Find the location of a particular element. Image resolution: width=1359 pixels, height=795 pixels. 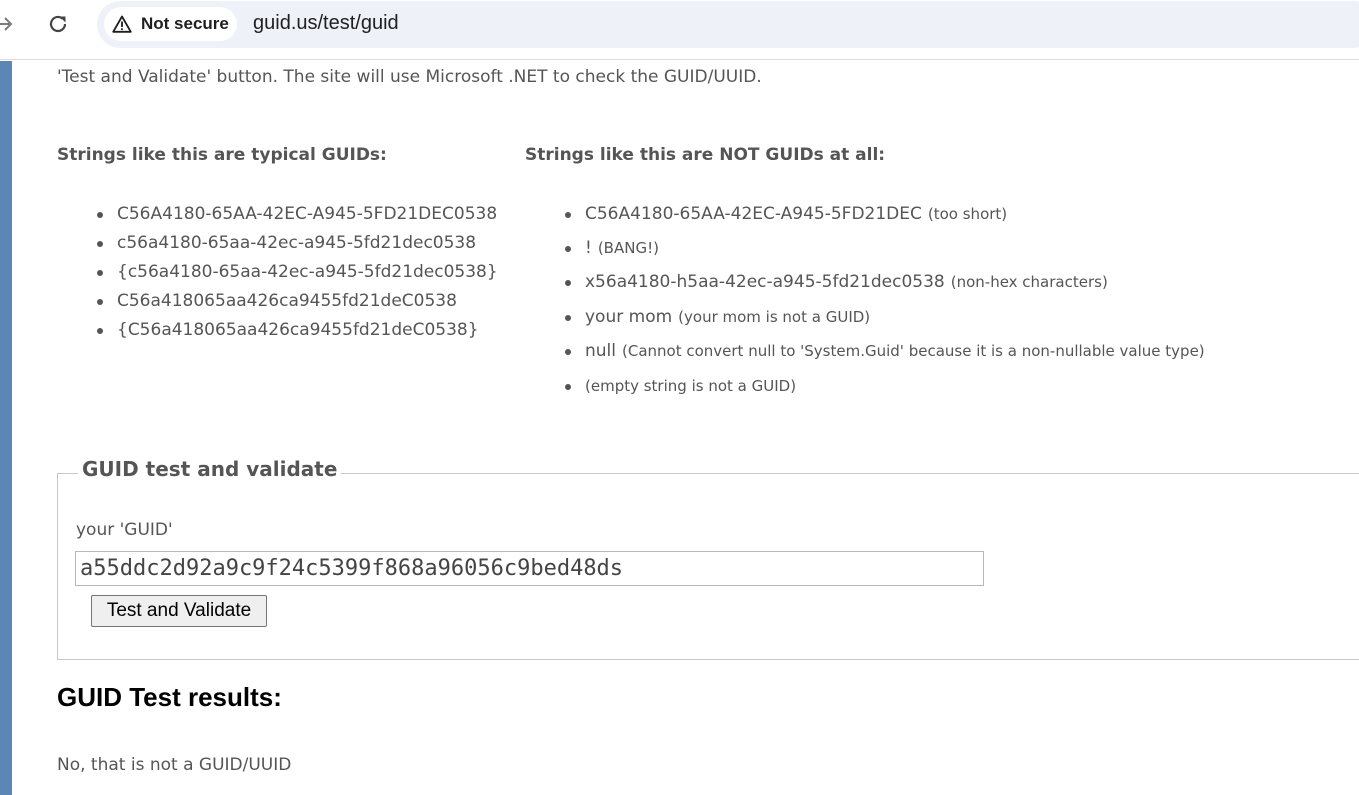

list-item: C56a418065aa426ca9455fd21deC0538 is located at coordinates (277, 301).